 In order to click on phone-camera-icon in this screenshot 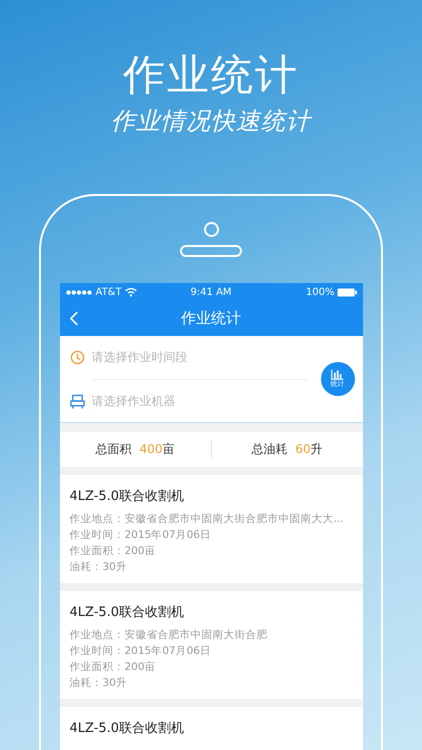, I will do `click(211, 229)`.